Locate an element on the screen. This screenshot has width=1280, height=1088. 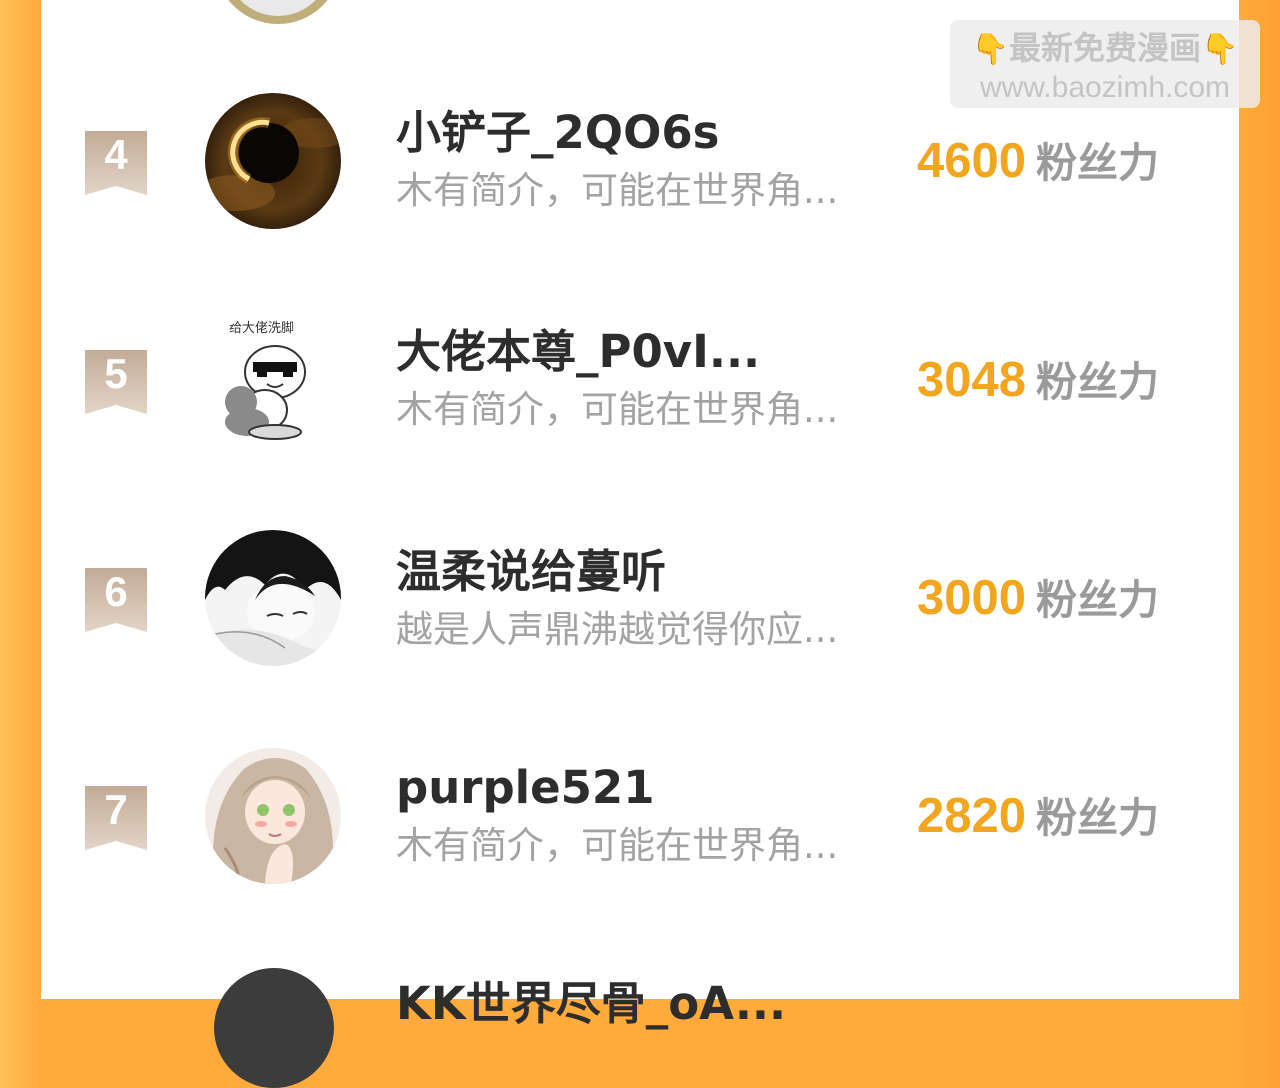
fans-count: 4600 is located at coordinates (972, 161).